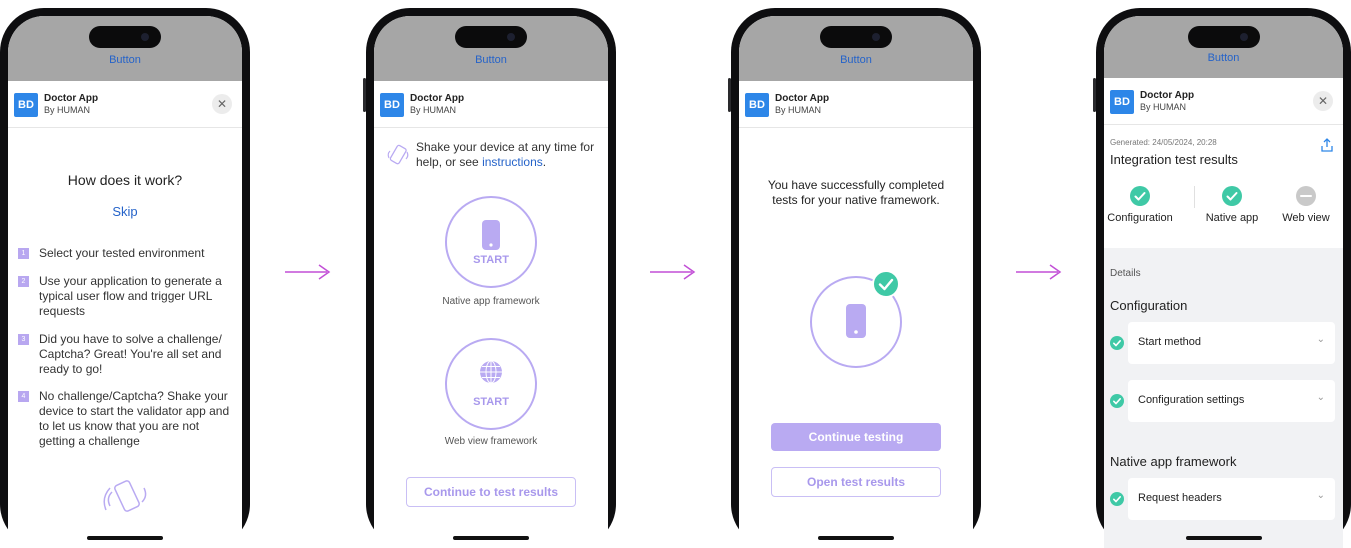 The width and height of the screenshot is (1351, 548). I want to click on row-label: Request headers, so click(1180, 498).